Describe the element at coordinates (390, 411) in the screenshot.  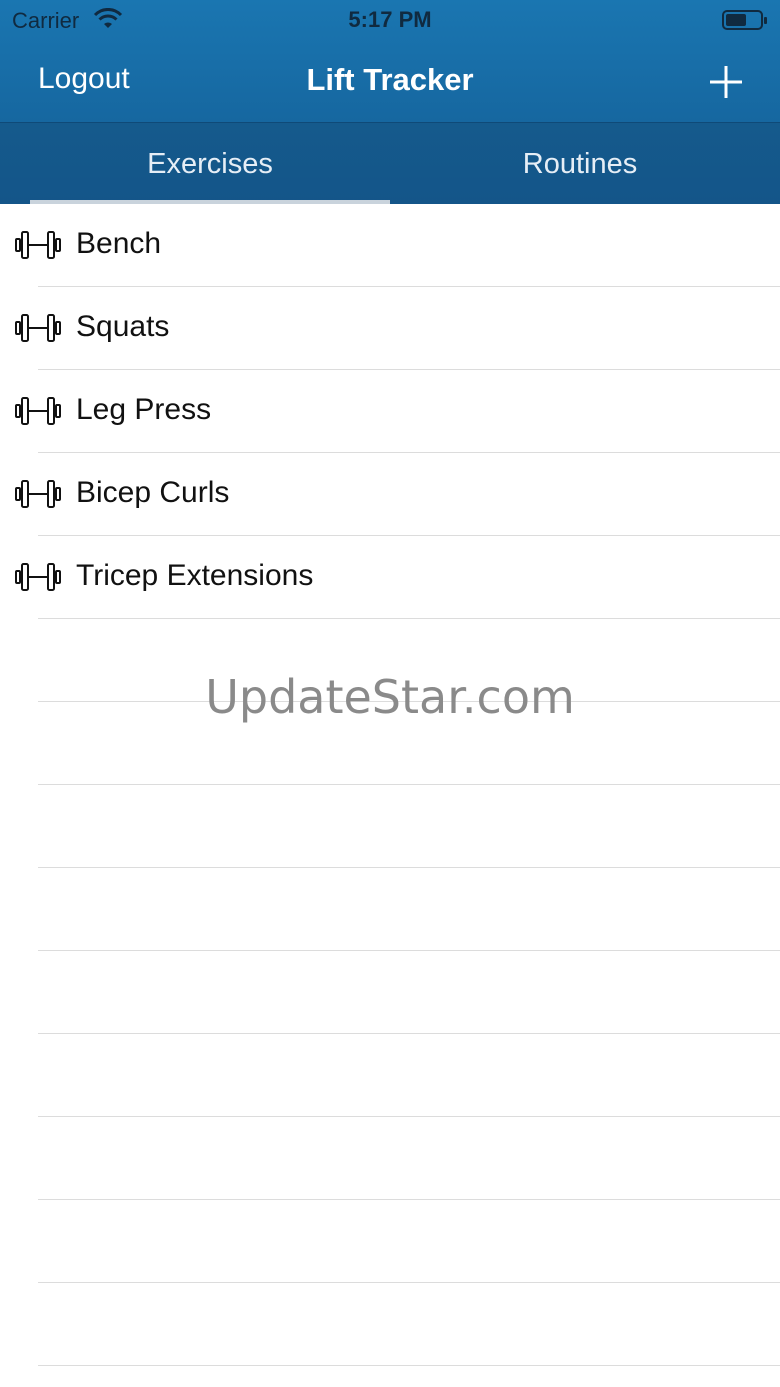
I see `list-item: Leg Press` at that location.